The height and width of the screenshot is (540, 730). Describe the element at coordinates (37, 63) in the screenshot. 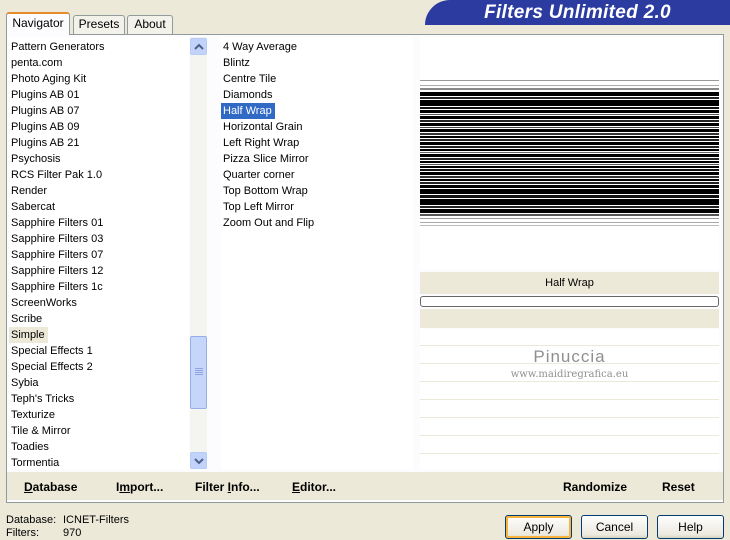

I see `list-item: penta.com` at that location.